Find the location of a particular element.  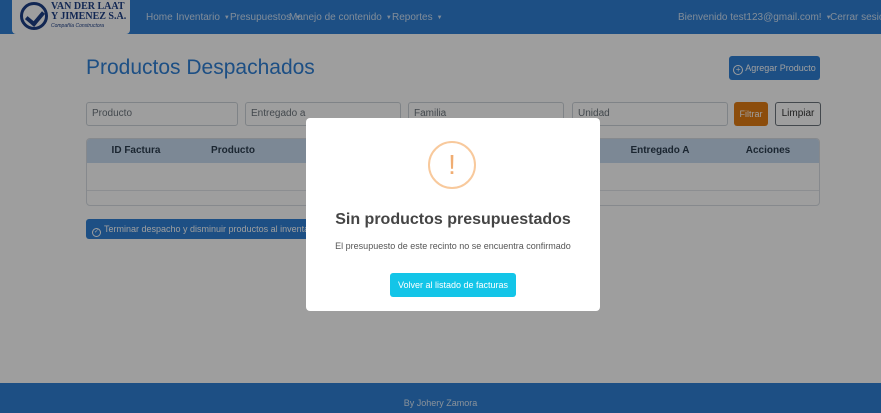

back-to-invoices-button: Volver al listado de facturas is located at coordinates (453, 285).